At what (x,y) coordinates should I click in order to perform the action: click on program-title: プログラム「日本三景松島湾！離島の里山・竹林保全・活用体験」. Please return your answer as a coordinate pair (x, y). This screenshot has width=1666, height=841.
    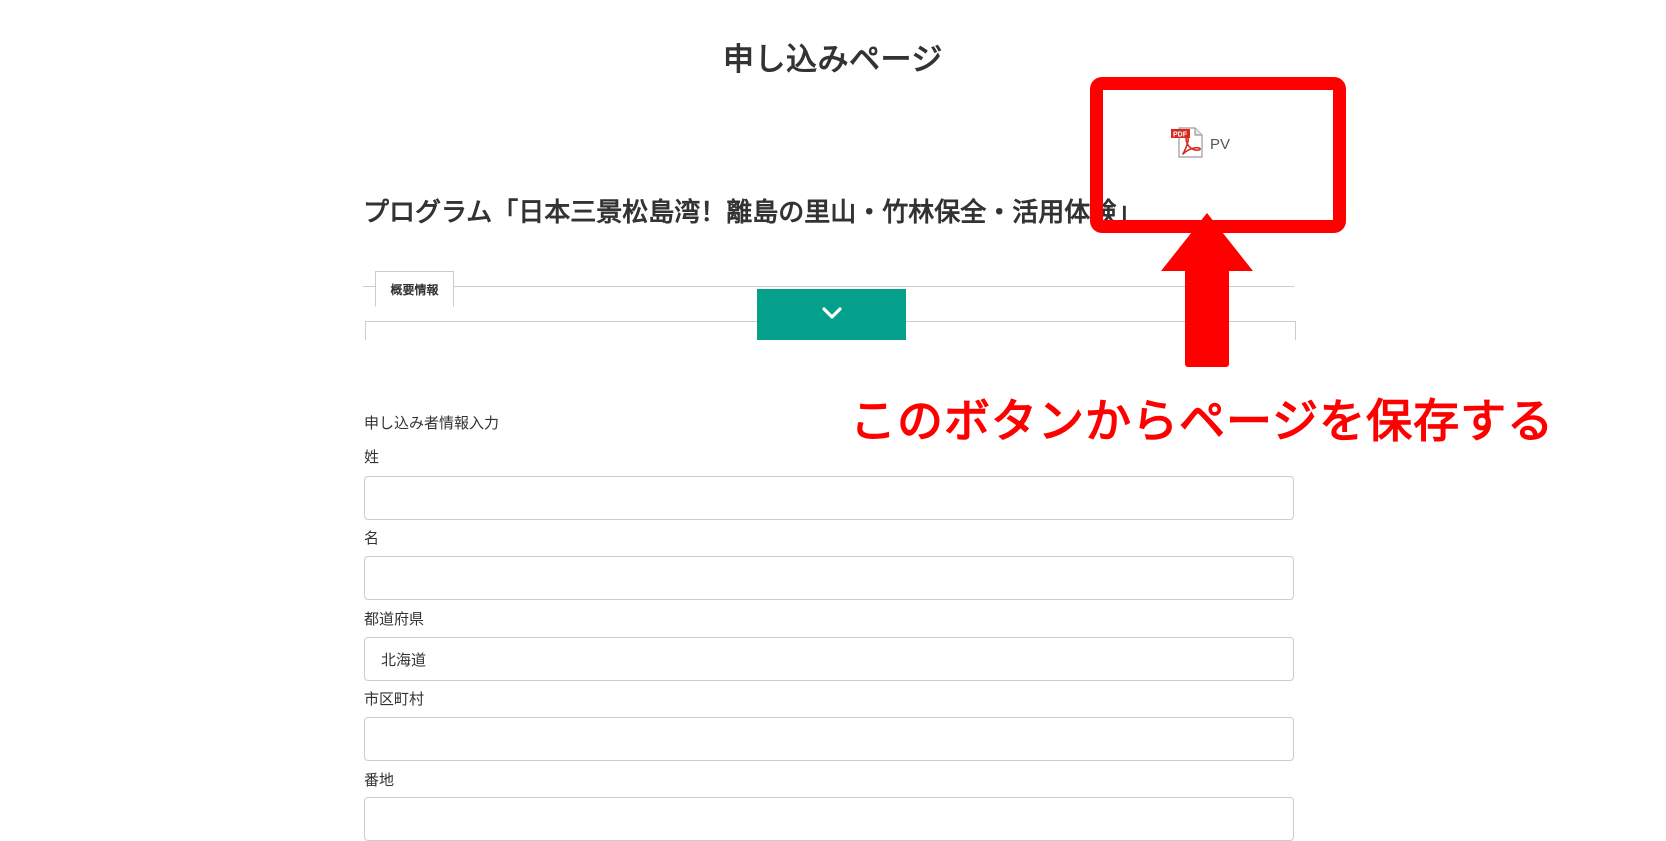
    Looking at the image, I should click on (753, 213).